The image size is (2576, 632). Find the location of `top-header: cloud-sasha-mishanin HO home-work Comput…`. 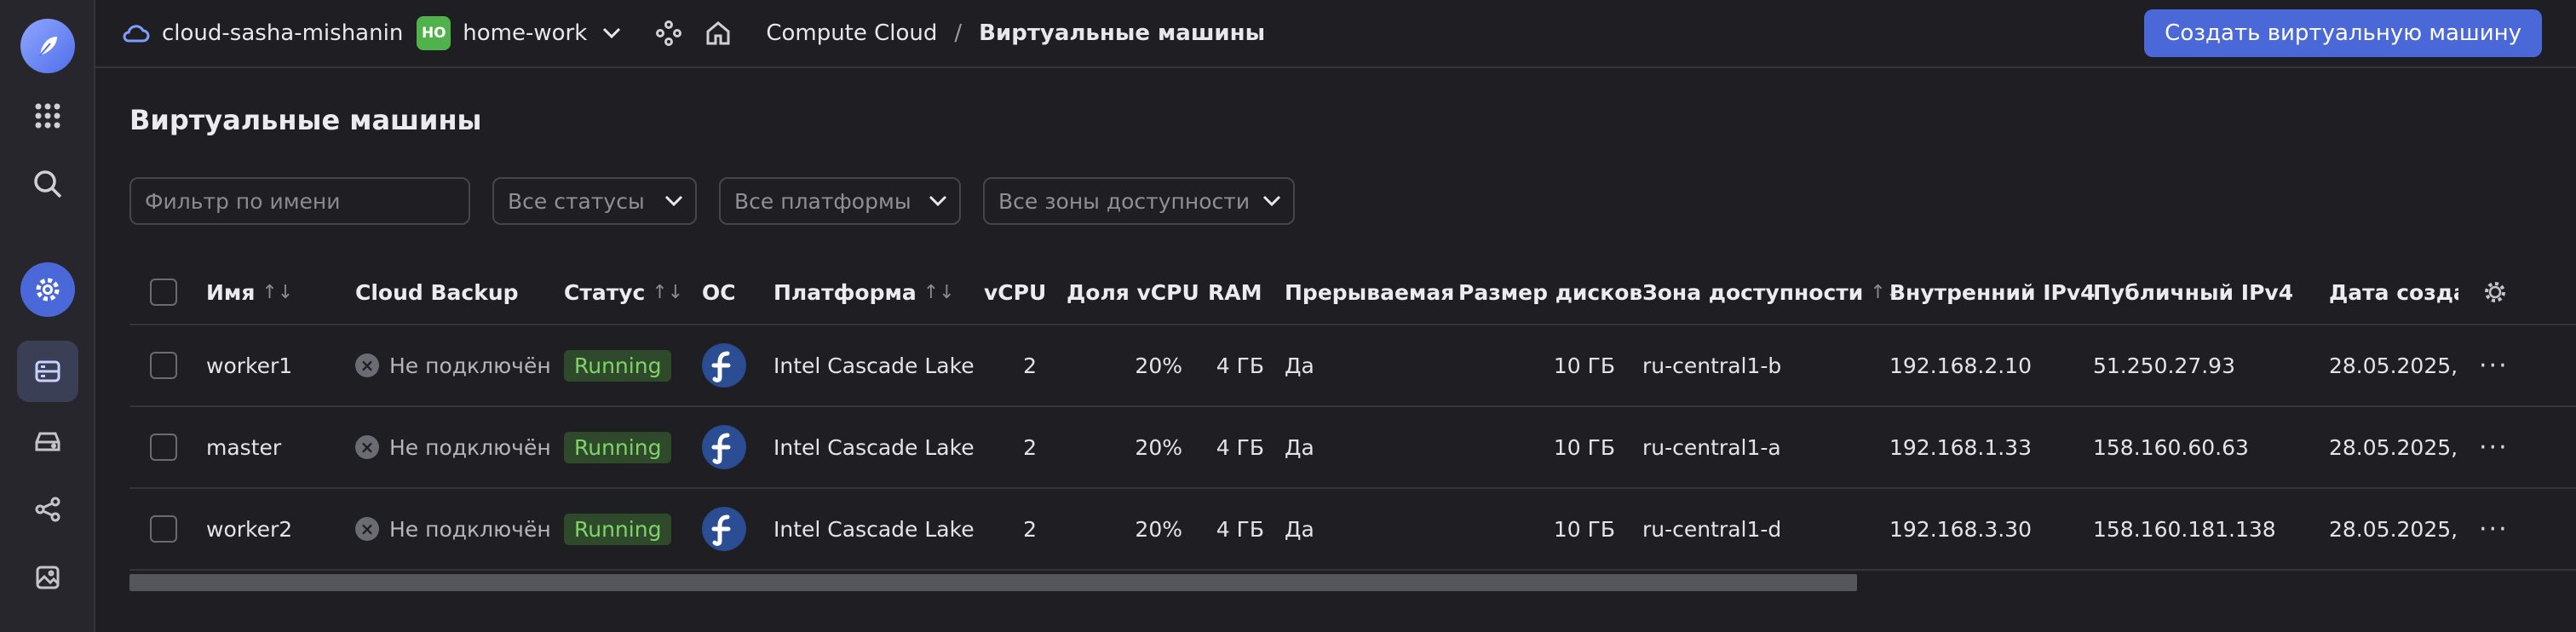

top-header: cloud-sasha-mishanin HO home-work Comput… is located at coordinates (1335, 34).